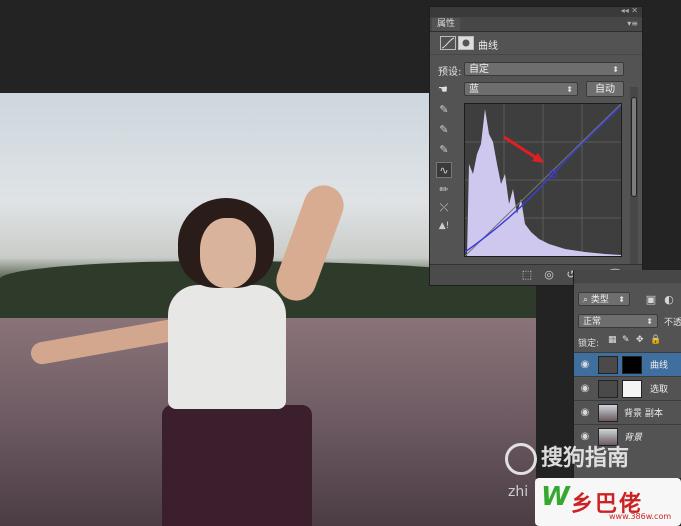  What do you see at coordinates (450, 72) in the screenshot?
I see `preset-label: 预设:` at bounding box center [450, 72].